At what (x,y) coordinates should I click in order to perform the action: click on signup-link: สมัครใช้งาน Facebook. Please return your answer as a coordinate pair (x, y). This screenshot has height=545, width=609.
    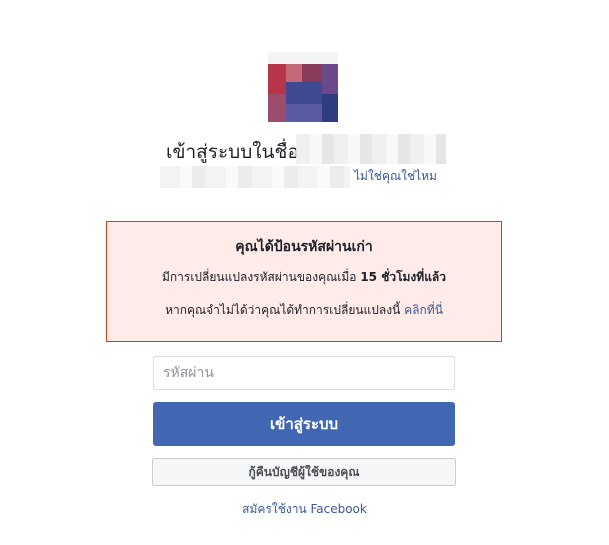
    Looking at the image, I should click on (304, 509).